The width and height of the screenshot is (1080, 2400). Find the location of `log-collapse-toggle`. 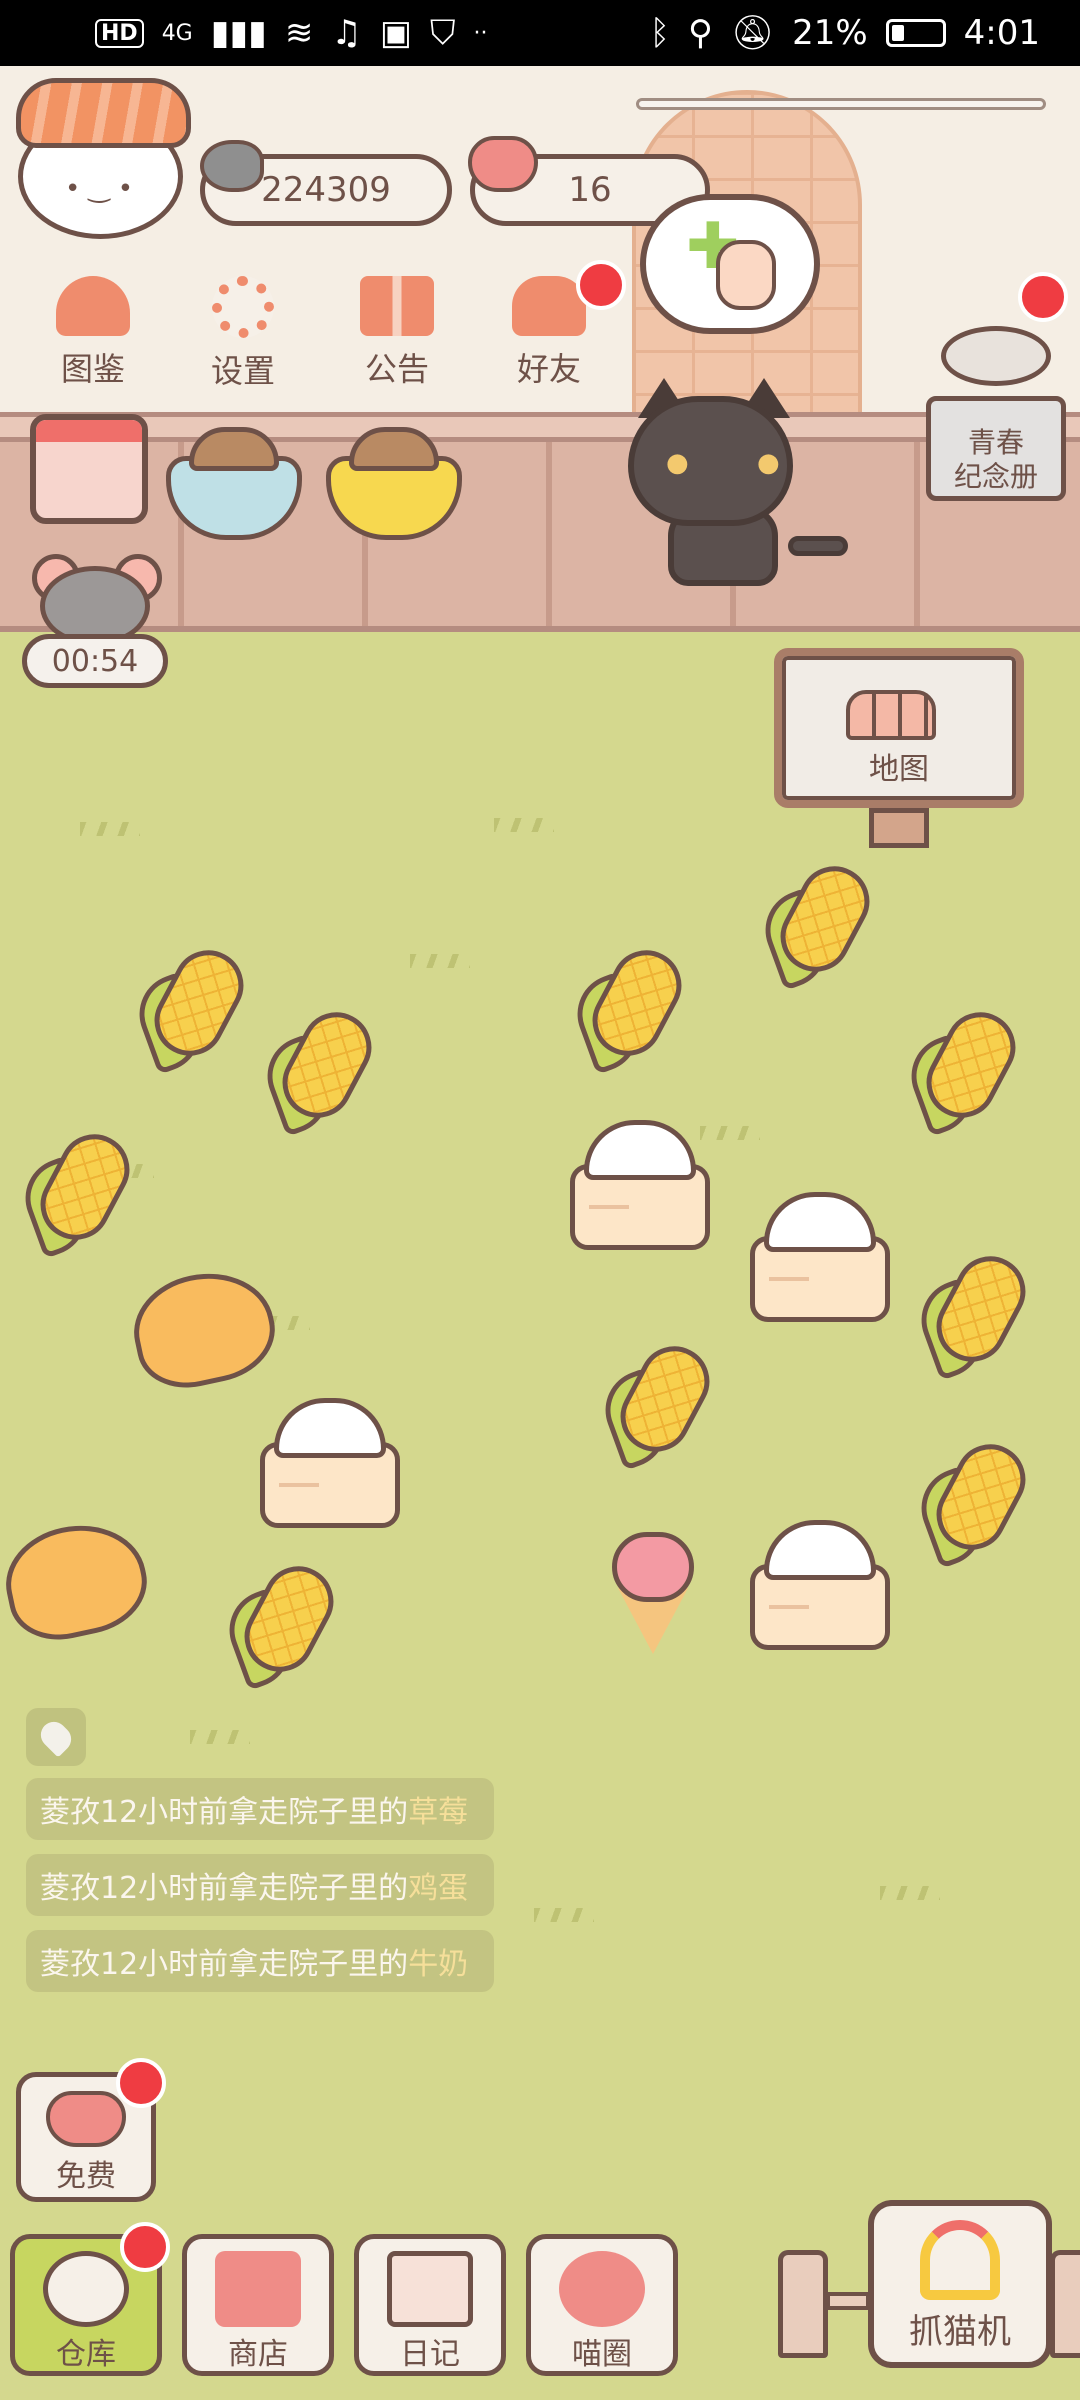

log-collapse-toggle is located at coordinates (56, 1737).